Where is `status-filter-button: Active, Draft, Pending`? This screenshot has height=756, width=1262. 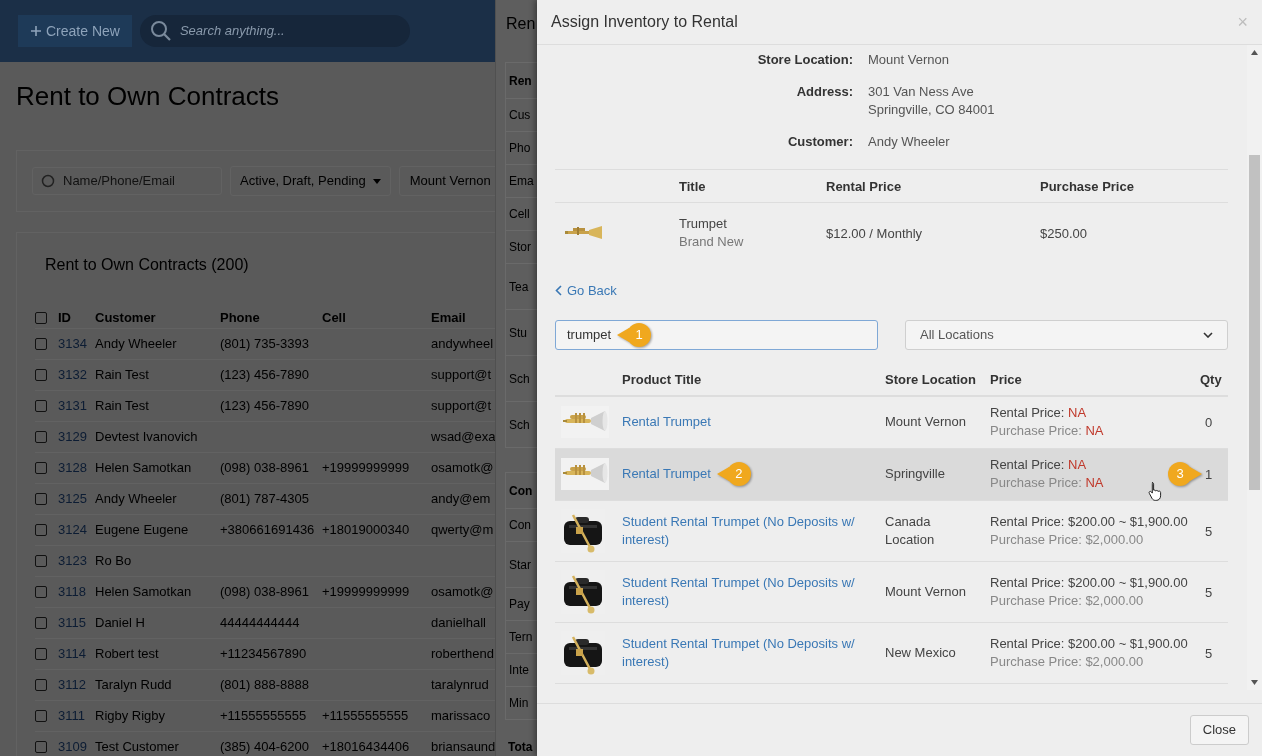
status-filter-button: Active, Draft, Pending is located at coordinates (310, 181).